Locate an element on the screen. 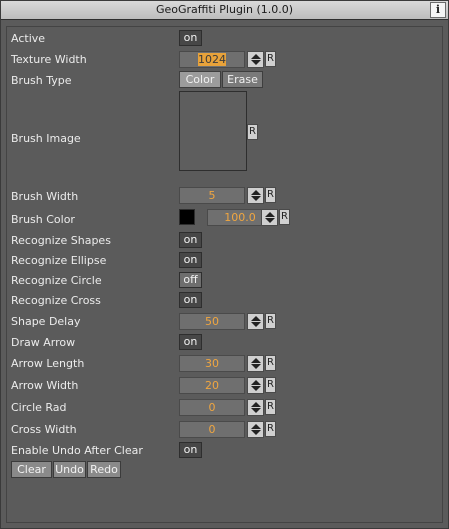  info-button: i is located at coordinates (438, 10).